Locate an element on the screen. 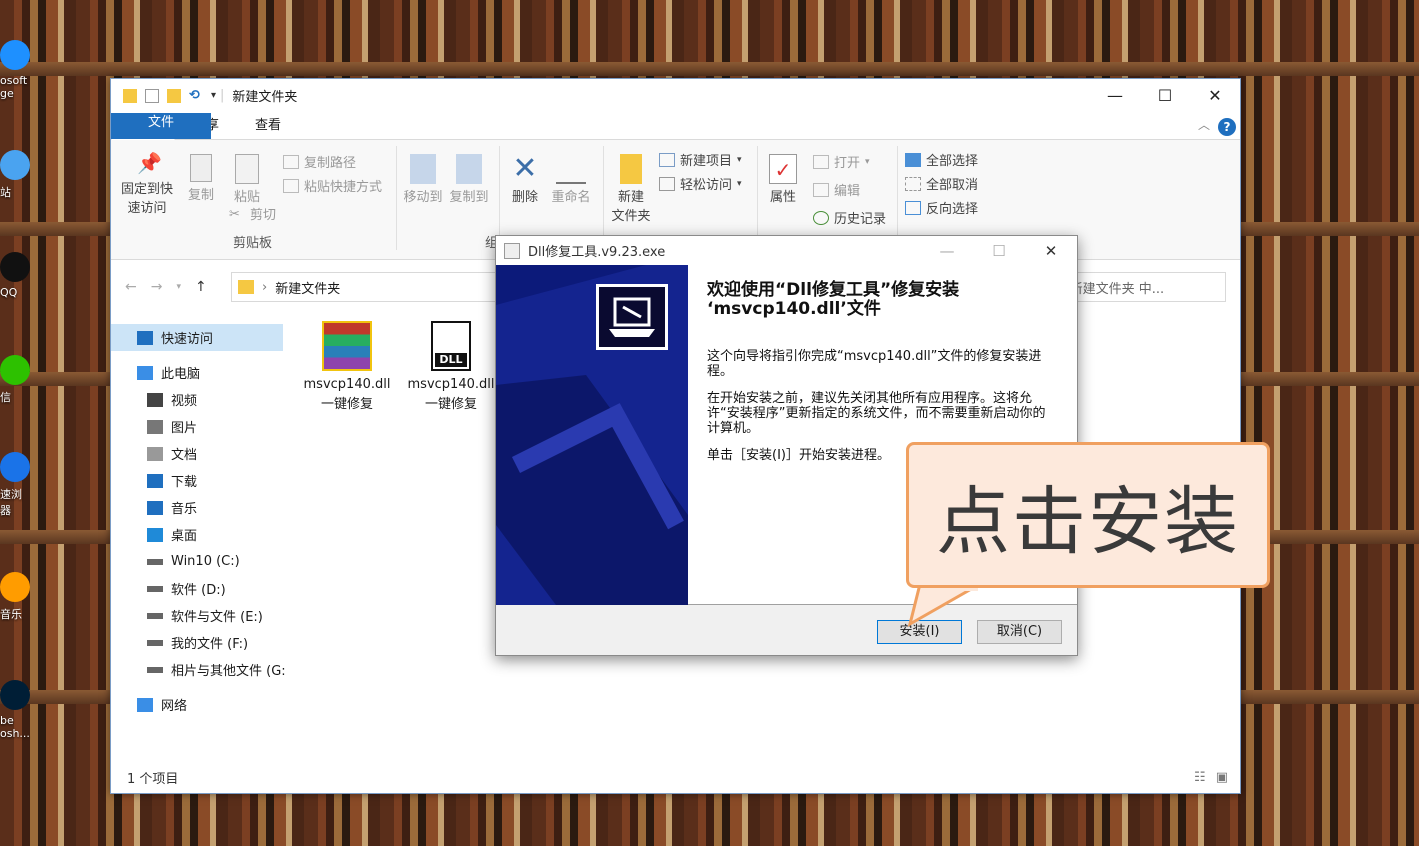 The height and width of the screenshot is (846, 1419). nav-item-label: 网络 is located at coordinates (174, 706).